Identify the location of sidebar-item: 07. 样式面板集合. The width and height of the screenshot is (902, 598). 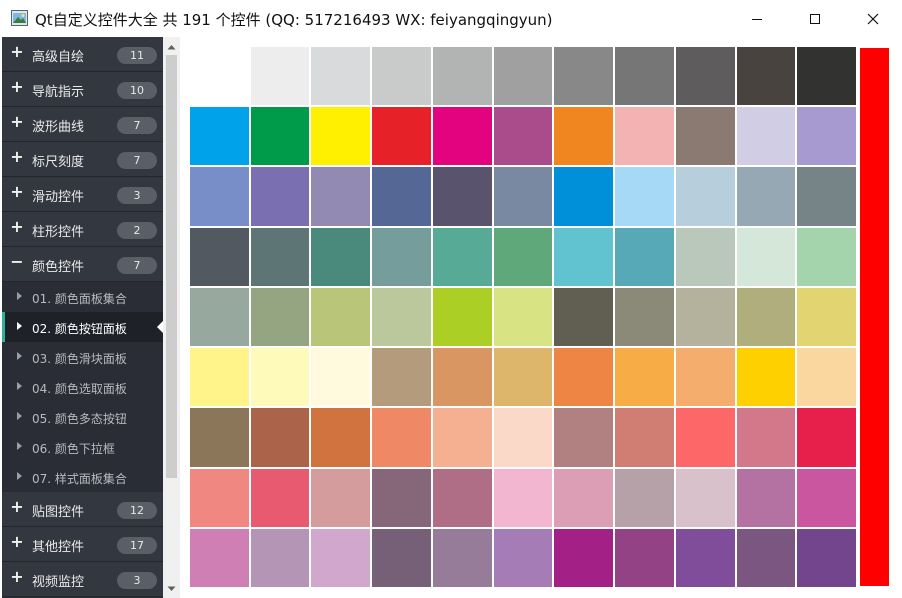
(82, 477).